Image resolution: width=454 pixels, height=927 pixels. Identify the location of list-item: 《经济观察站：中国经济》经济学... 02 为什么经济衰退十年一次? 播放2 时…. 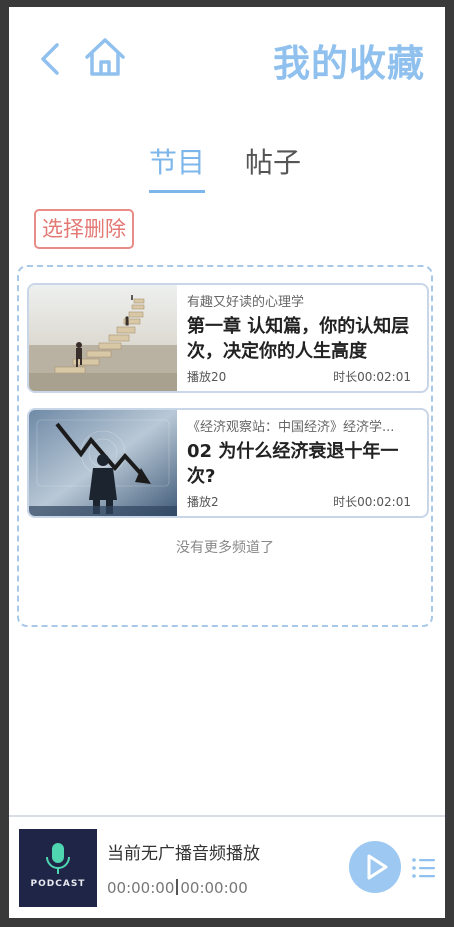
(228, 463).